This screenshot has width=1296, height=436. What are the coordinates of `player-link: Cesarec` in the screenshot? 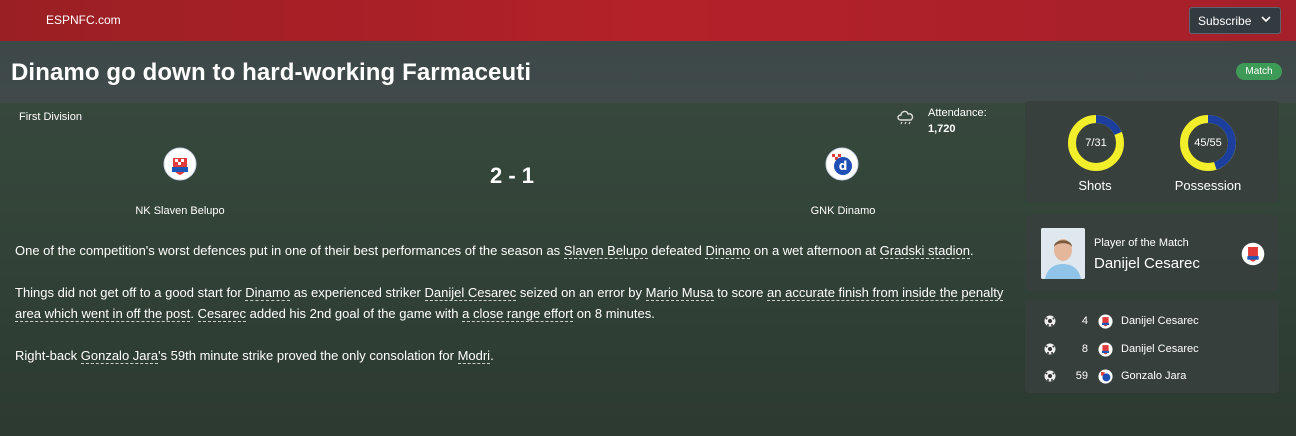 It's located at (222, 314).